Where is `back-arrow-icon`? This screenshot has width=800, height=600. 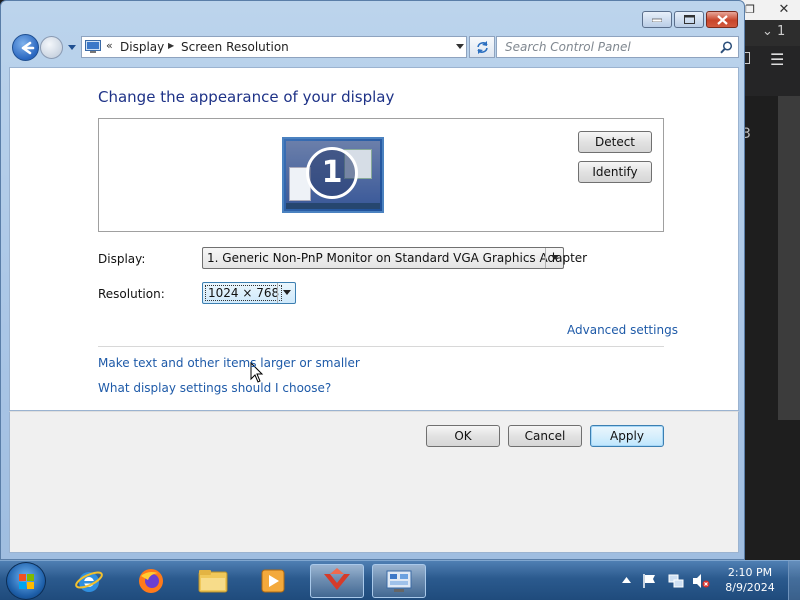
back-arrow-icon is located at coordinates (28, 48).